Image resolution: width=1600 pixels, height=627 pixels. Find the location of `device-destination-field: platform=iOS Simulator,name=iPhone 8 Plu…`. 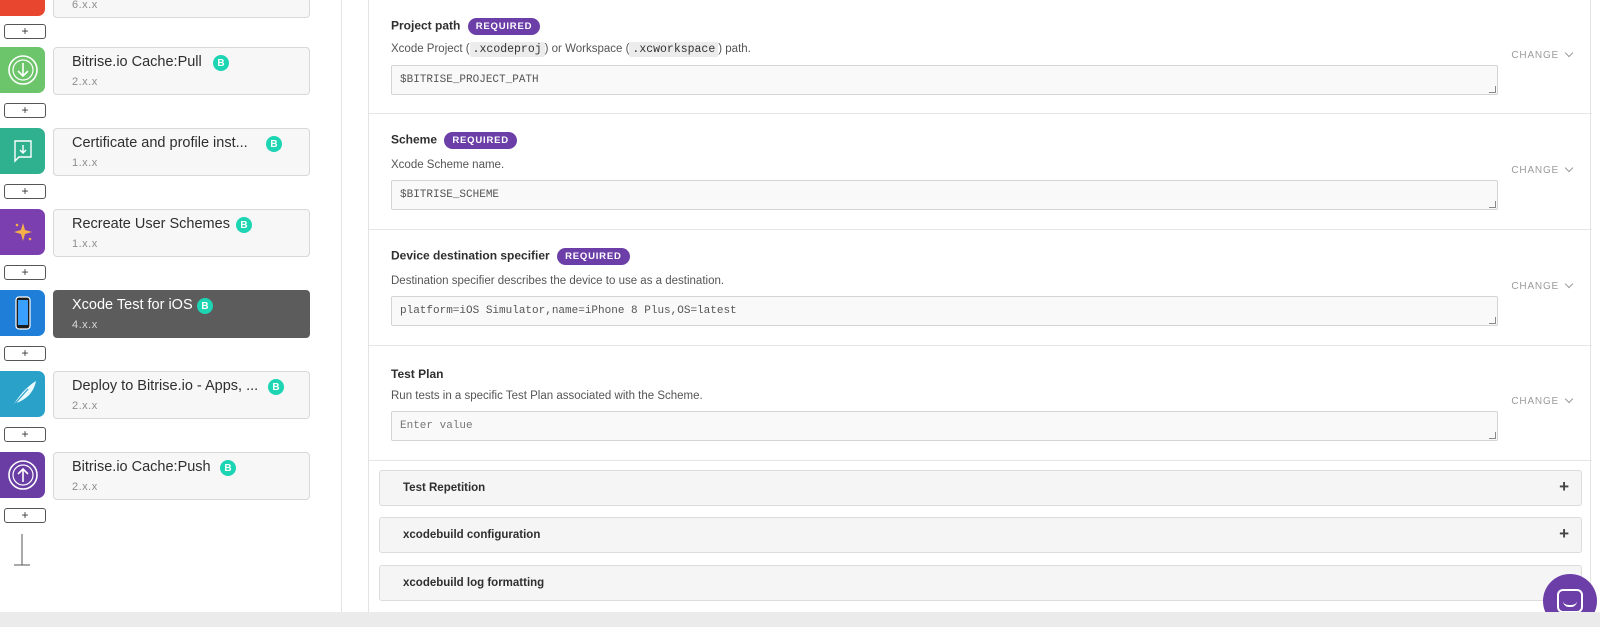

device-destination-field: platform=iOS Simulator,name=iPhone 8 Plu… is located at coordinates (944, 311).